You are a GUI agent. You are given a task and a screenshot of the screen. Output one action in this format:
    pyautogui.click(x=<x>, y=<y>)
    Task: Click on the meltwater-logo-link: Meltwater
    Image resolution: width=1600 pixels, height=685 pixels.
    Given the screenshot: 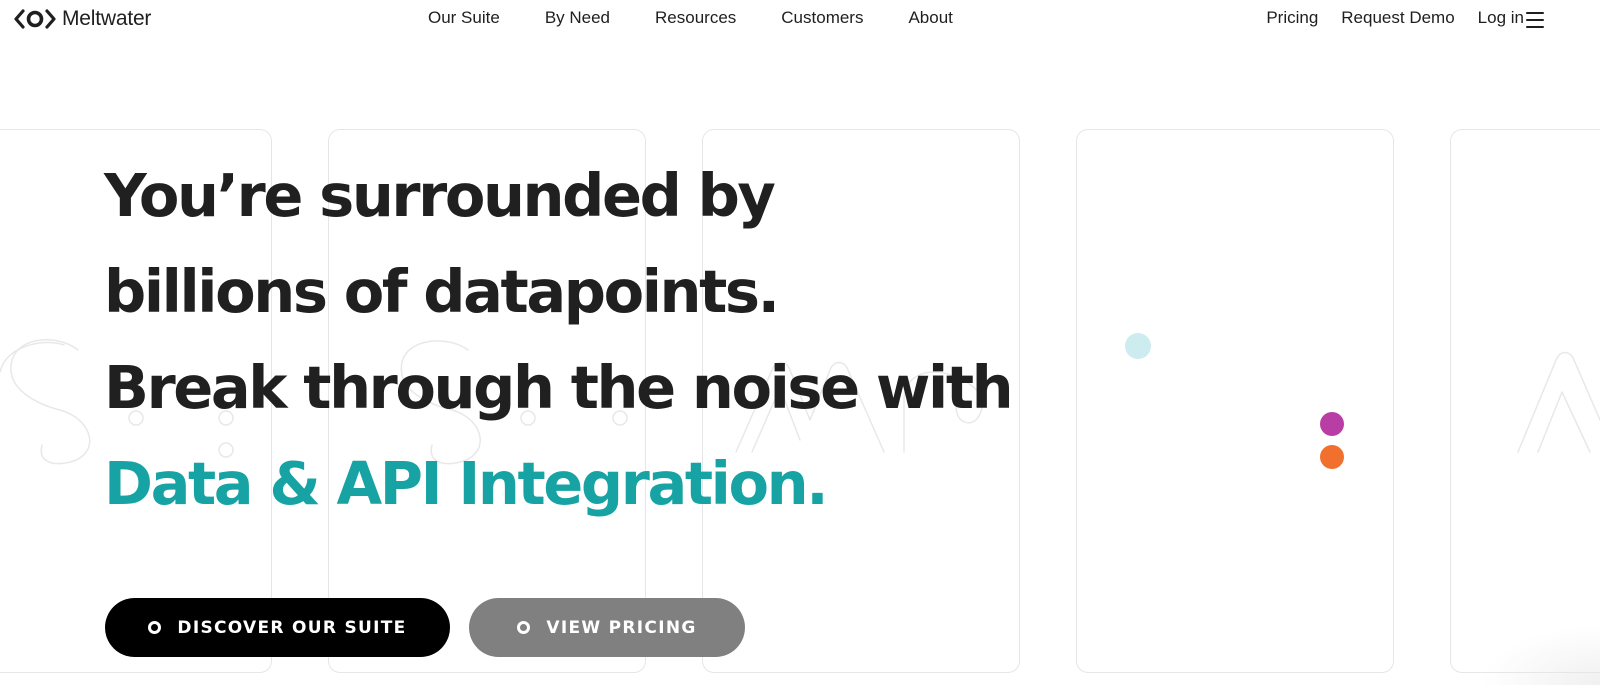 What is the action you would take?
    pyautogui.click(x=82, y=19)
    